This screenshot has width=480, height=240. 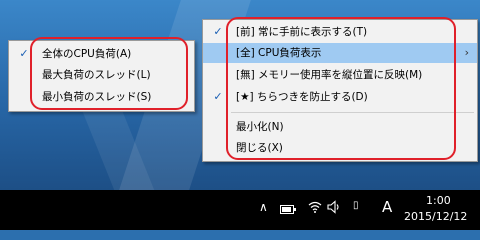 I want to click on menu-item-prevent-flicker: ✓ [★] ちらつきを防止する(D), so click(x=340, y=97).